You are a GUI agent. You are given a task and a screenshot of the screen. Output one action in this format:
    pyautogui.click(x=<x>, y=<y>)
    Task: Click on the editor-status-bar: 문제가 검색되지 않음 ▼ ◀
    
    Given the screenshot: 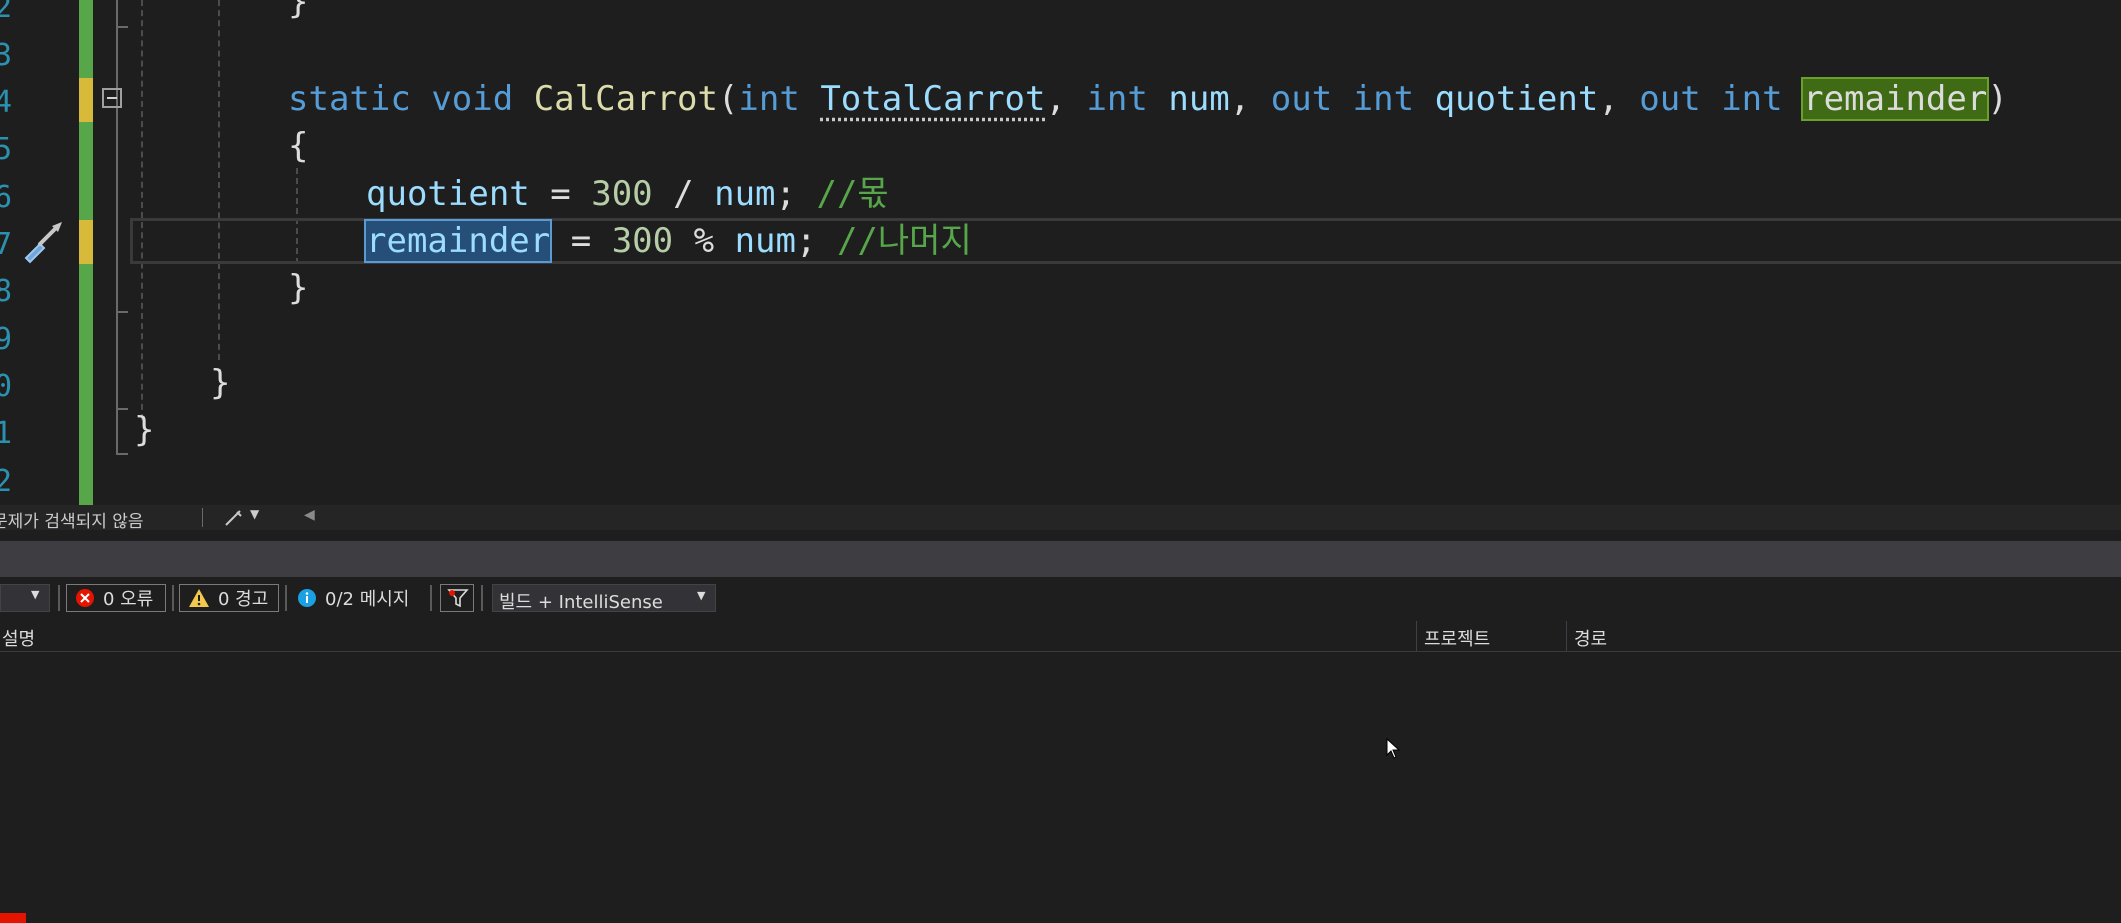 What is the action you would take?
    pyautogui.click(x=1060, y=518)
    